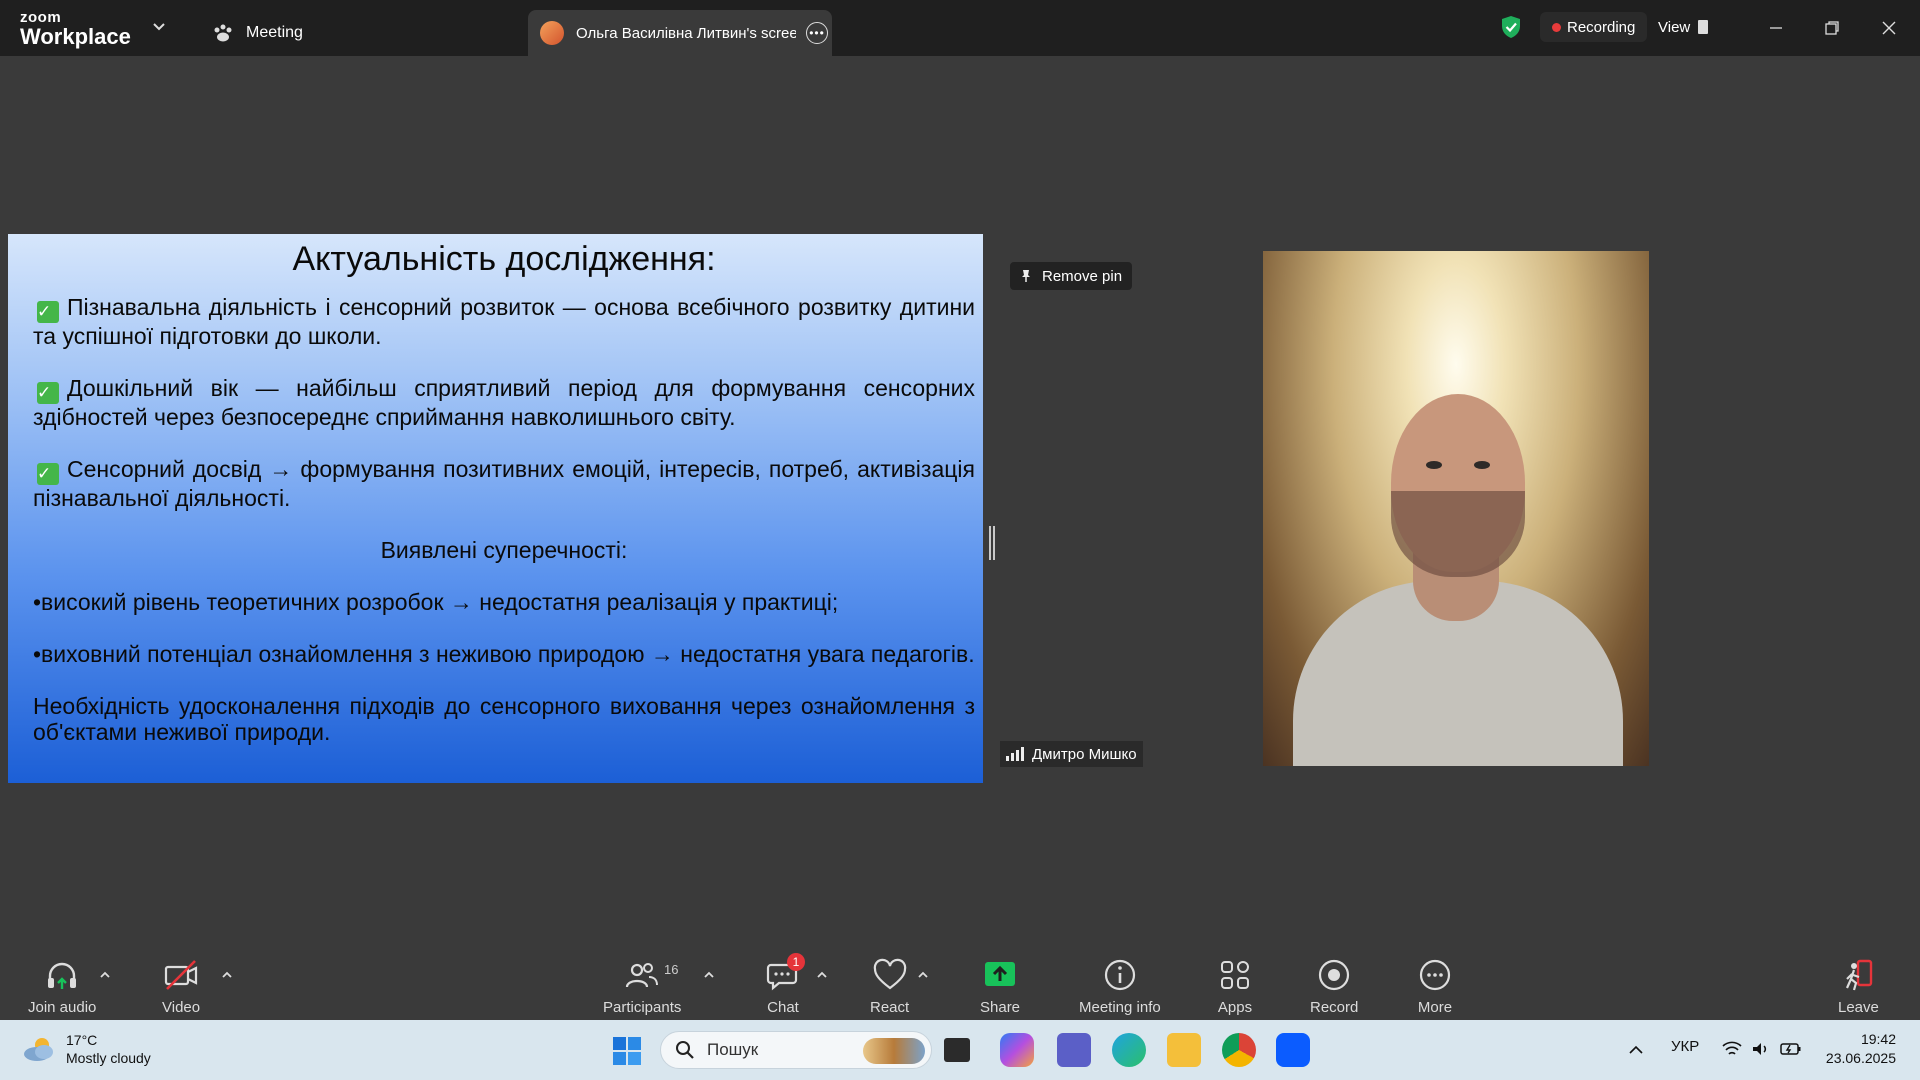  Describe the element at coordinates (1235, 1007) in the screenshot. I see `apps-label: Apps` at that location.